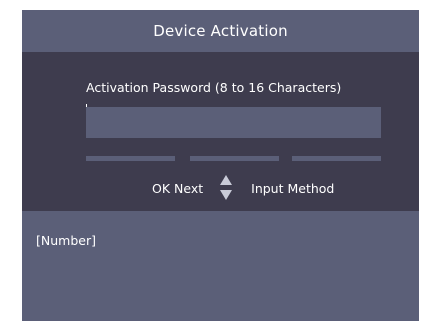  Describe the element at coordinates (66, 240) in the screenshot. I see `input-mode-label: [Number]` at that location.